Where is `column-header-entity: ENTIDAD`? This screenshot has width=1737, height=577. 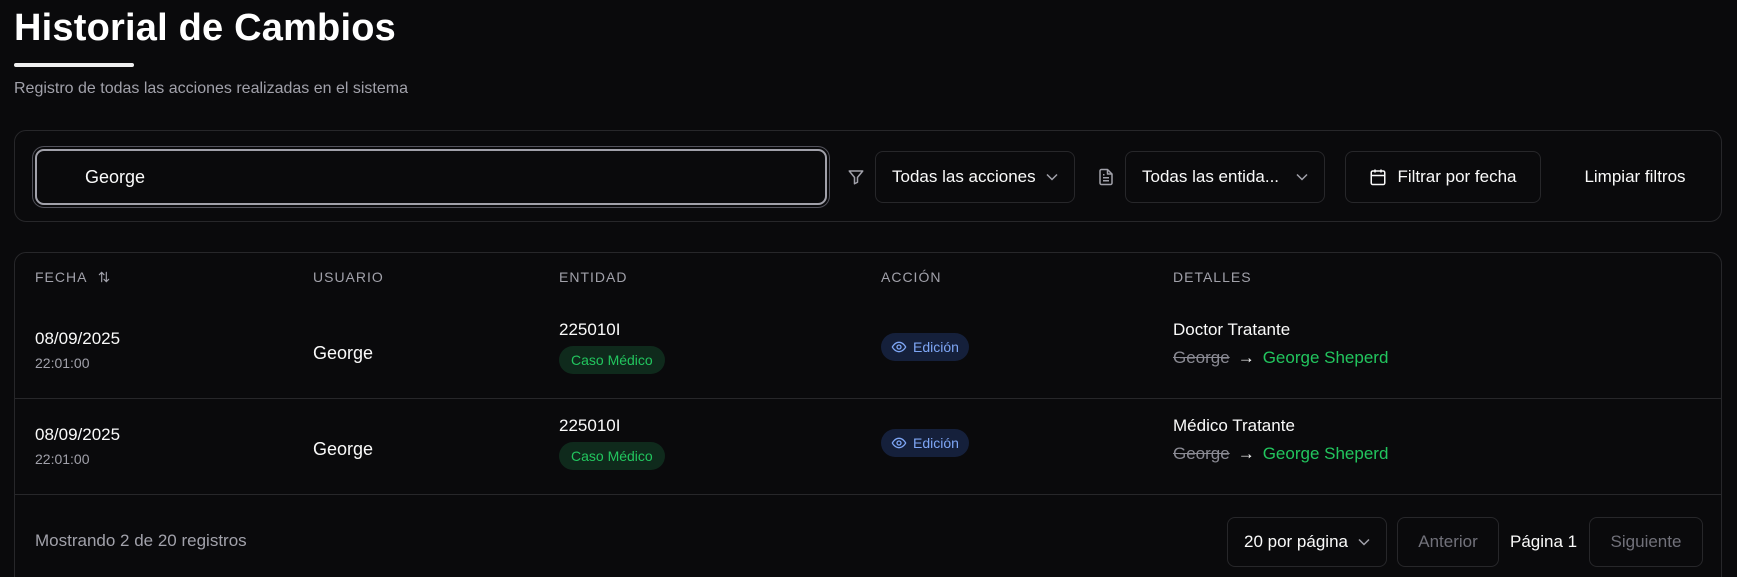
column-header-entity: ENTIDAD is located at coordinates (593, 277).